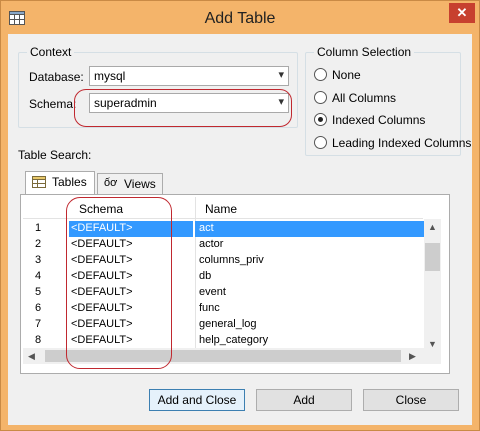  What do you see at coordinates (228, 324) in the screenshot?
I see `cell-name: general_log` at bounding box center [228, 324].